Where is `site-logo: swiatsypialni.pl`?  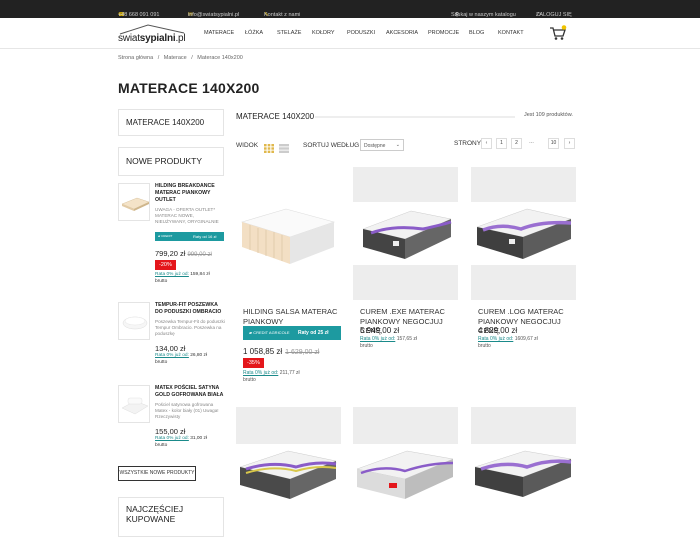 site-logo: swiatsypialni.pl is located at coordinates (152, 34).